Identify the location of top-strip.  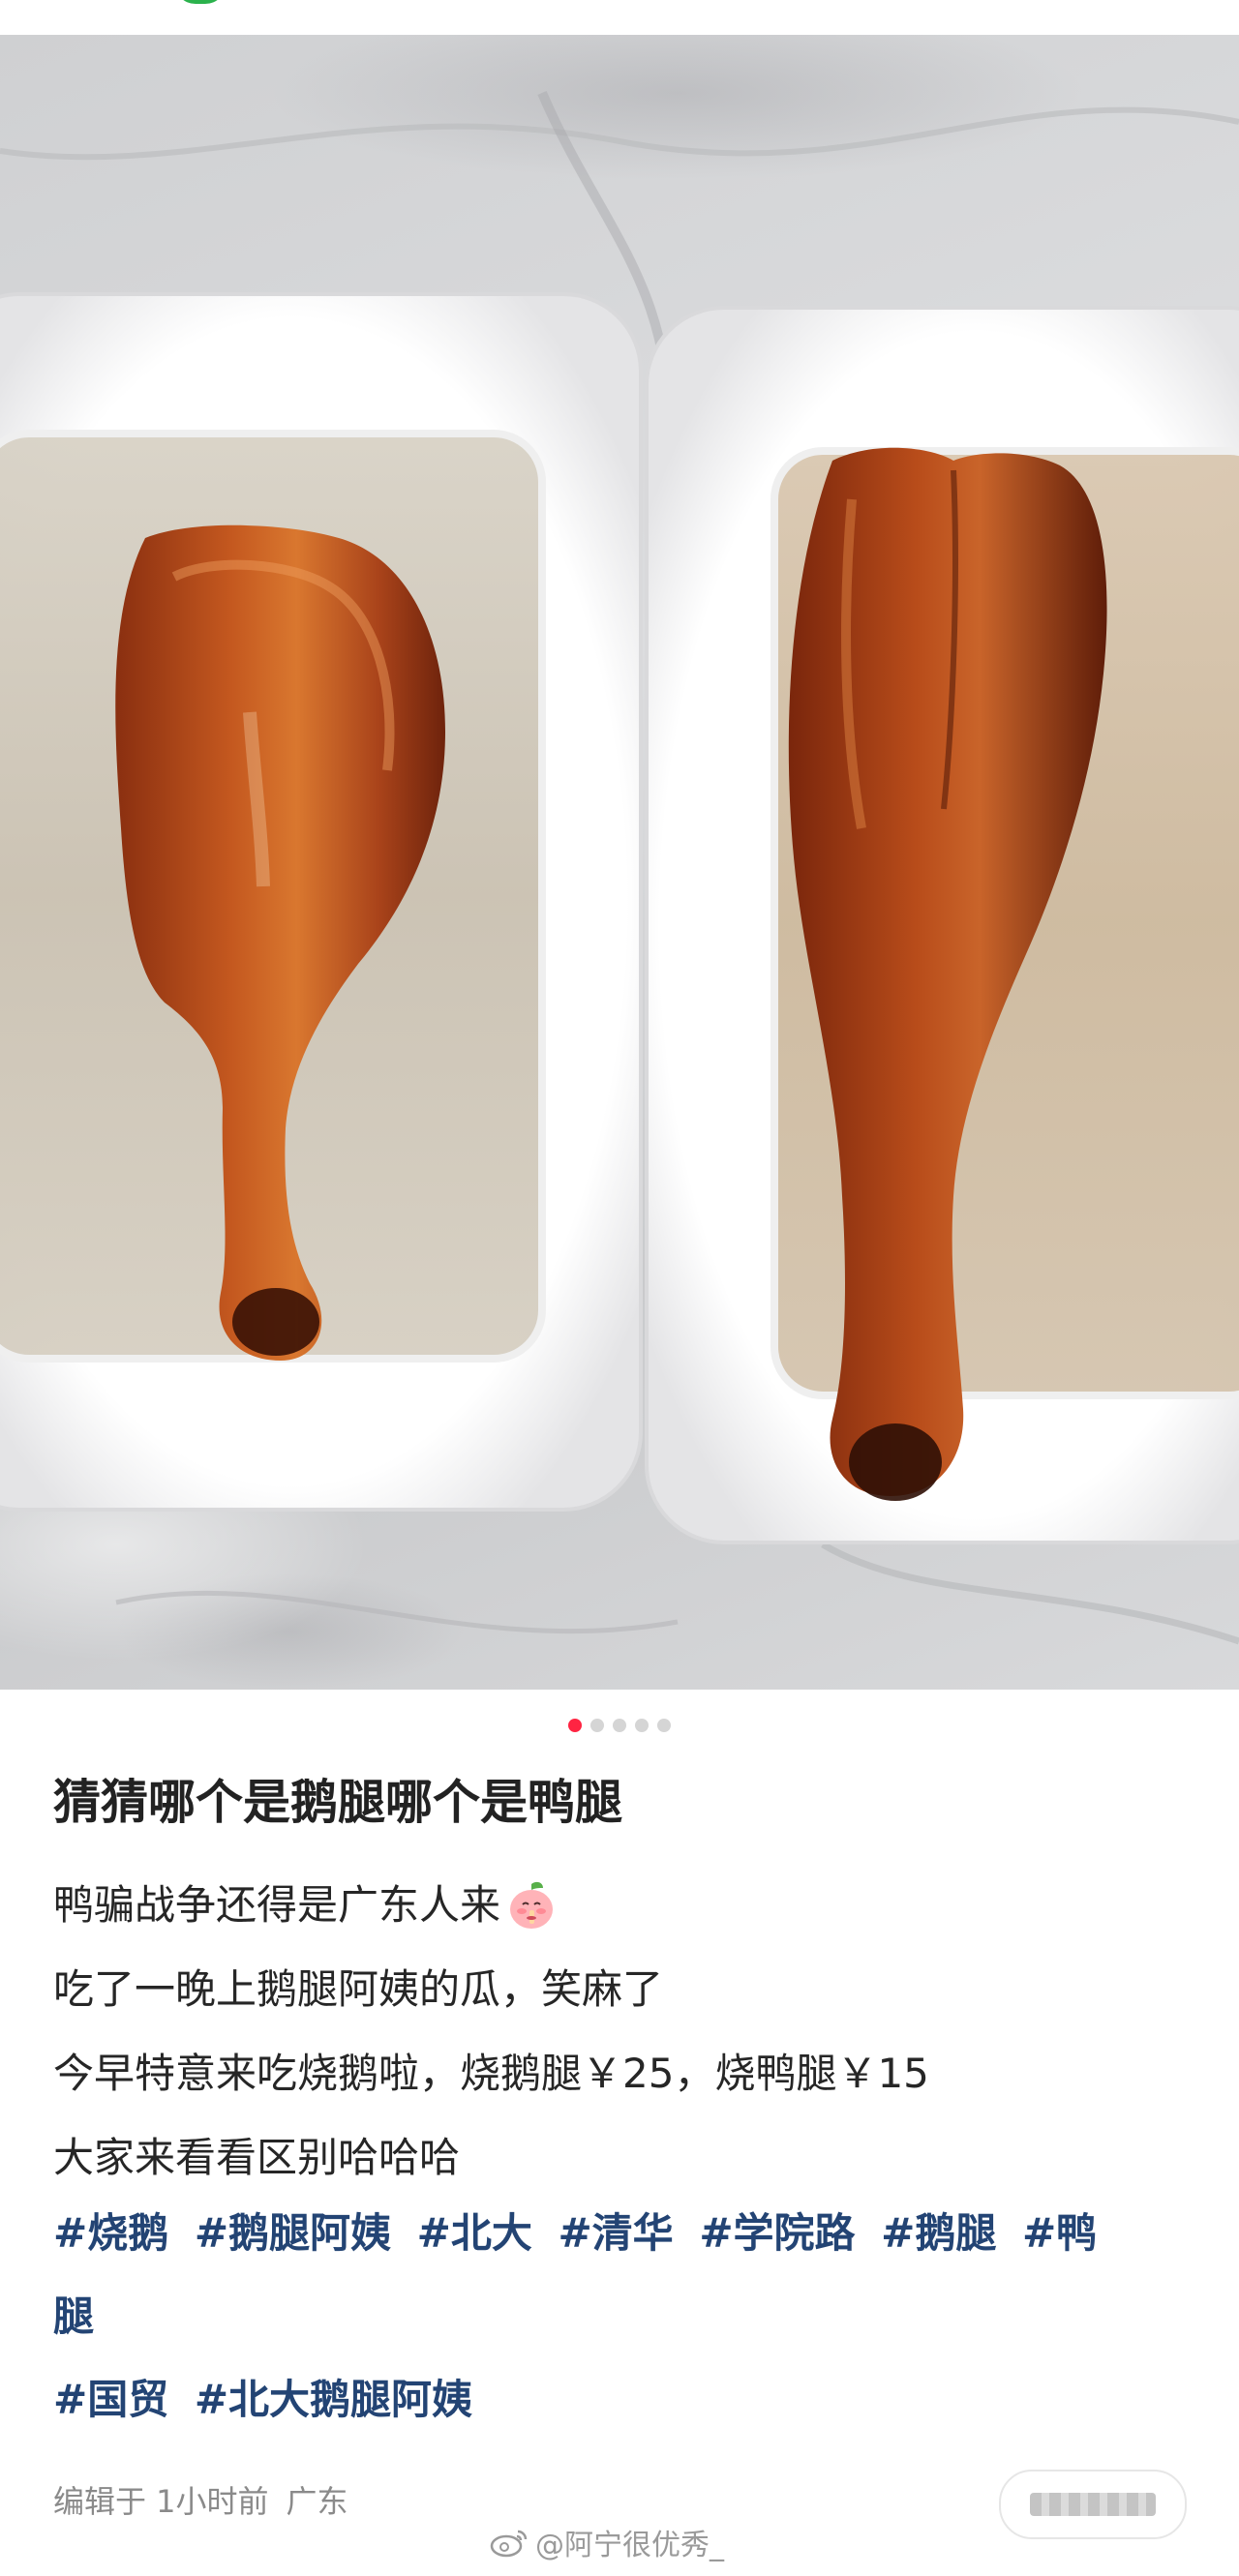
(619, 17).